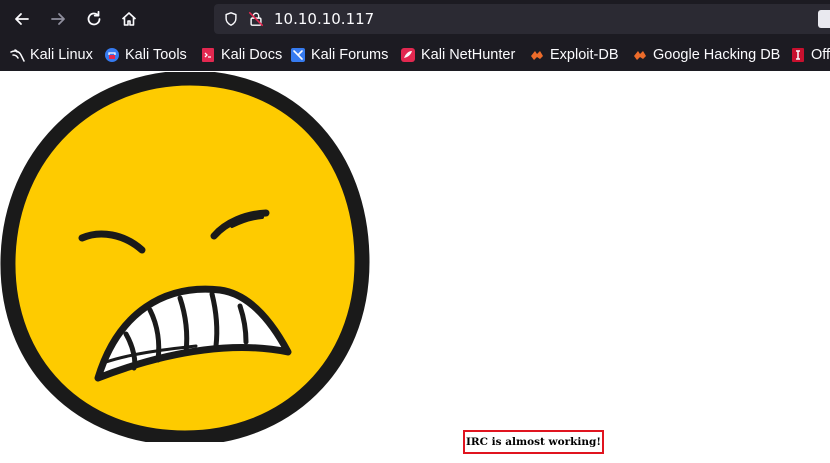 The height and width of the screenshot is (463, 830). Describe the element at coordinates (298, 55) in the screenshot. I see `kali-forums-icon` at that location.